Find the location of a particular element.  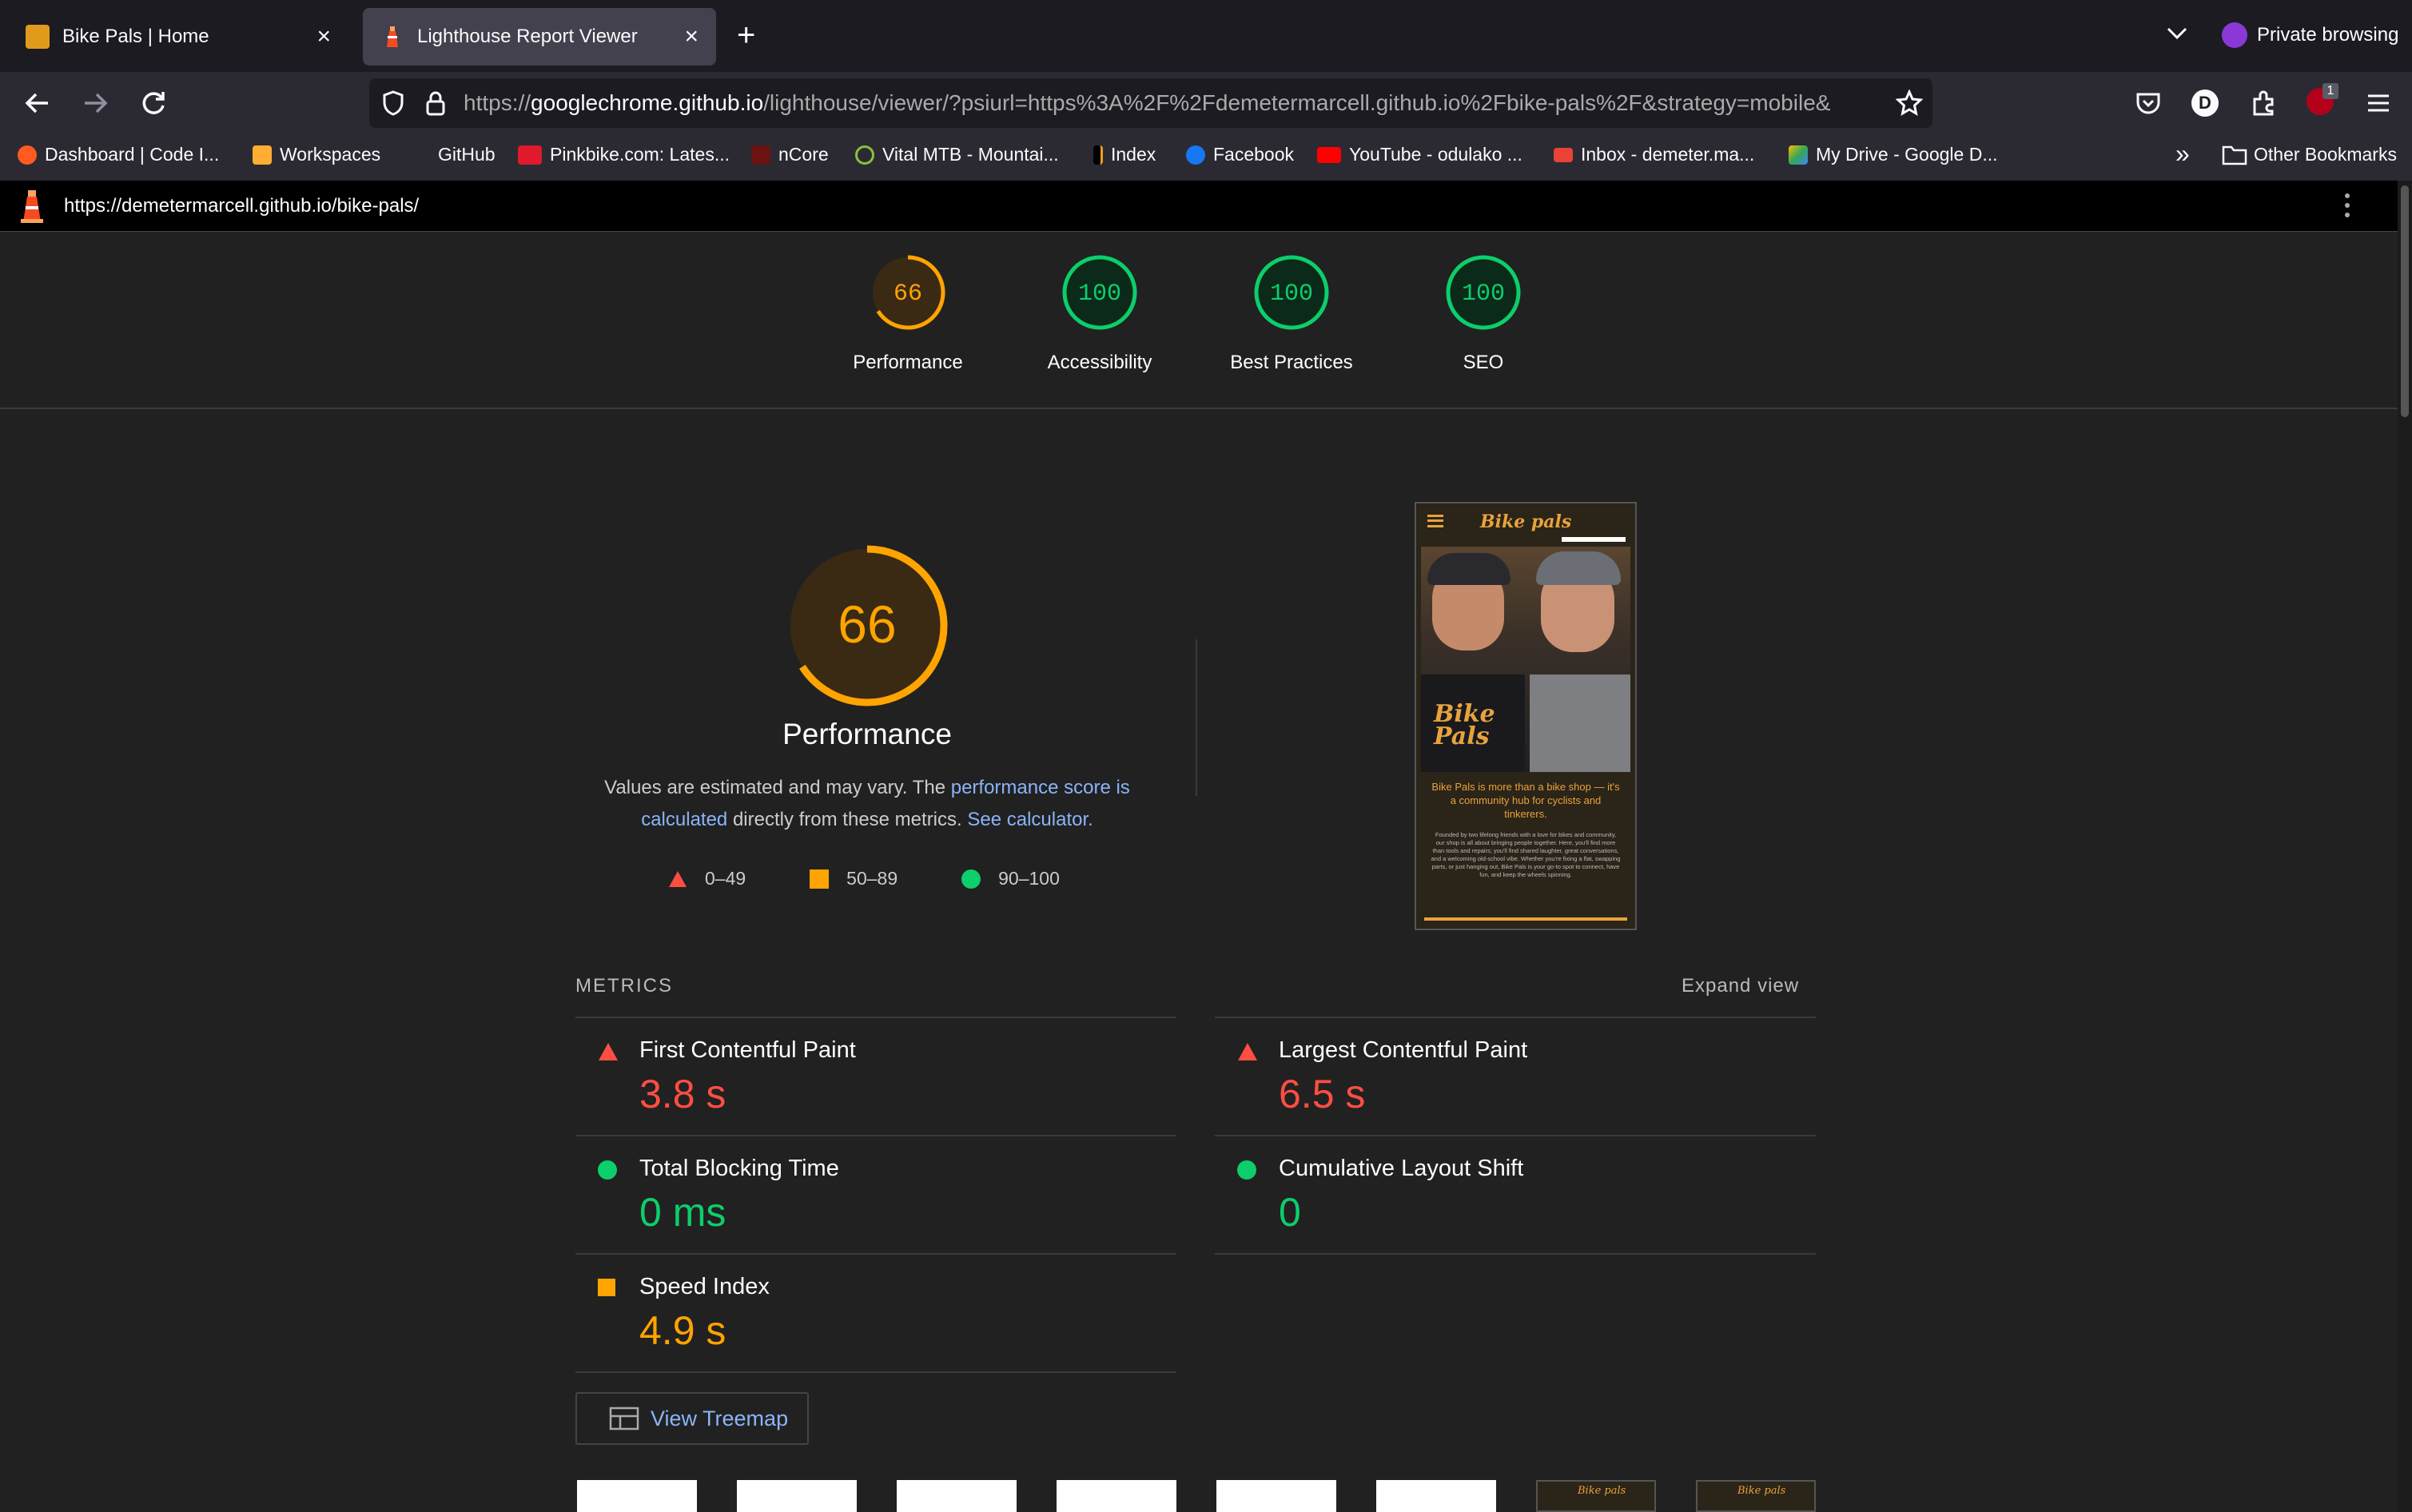

scrollbar-thumb is located at coordinates (2405, 301).